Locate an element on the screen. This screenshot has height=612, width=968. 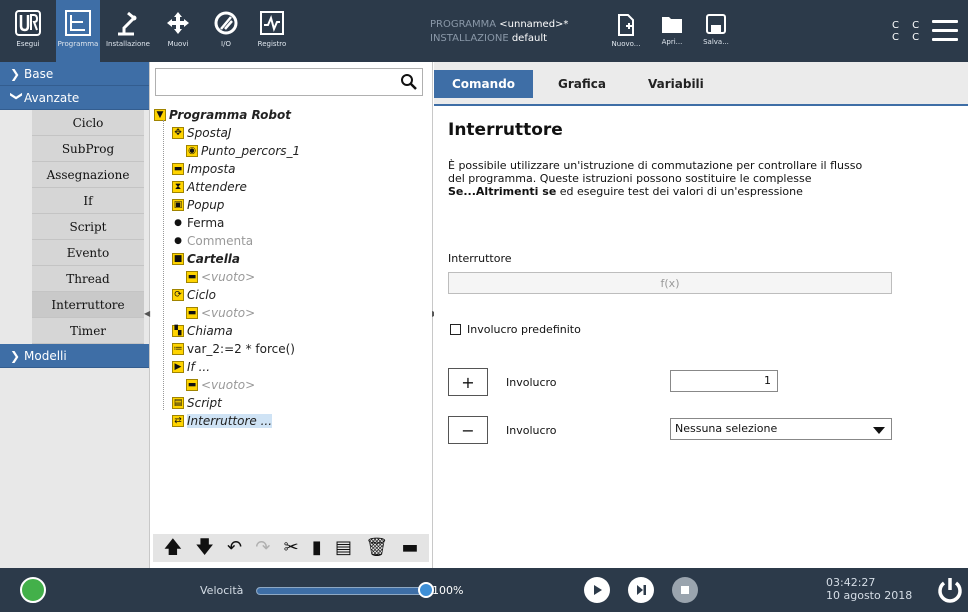
tree-connector is located at coordinates (163, 265).